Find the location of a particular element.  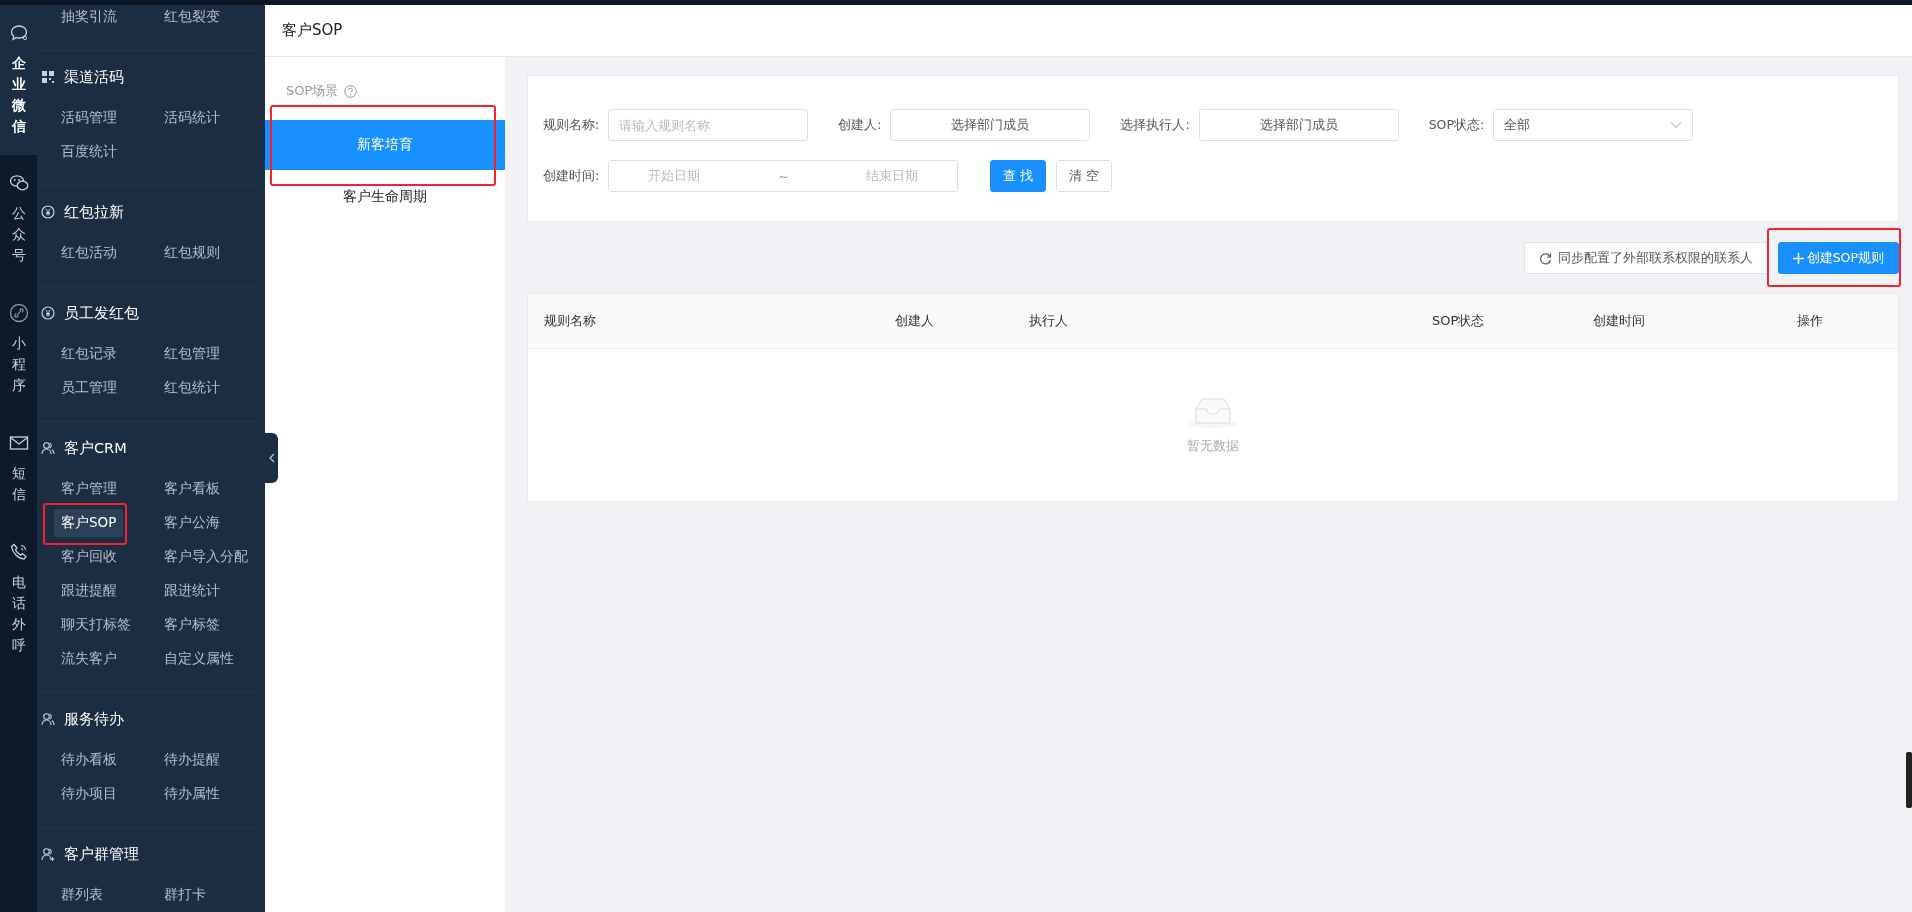

section-title: 客户群管理 is located at coordinates (101, 854).